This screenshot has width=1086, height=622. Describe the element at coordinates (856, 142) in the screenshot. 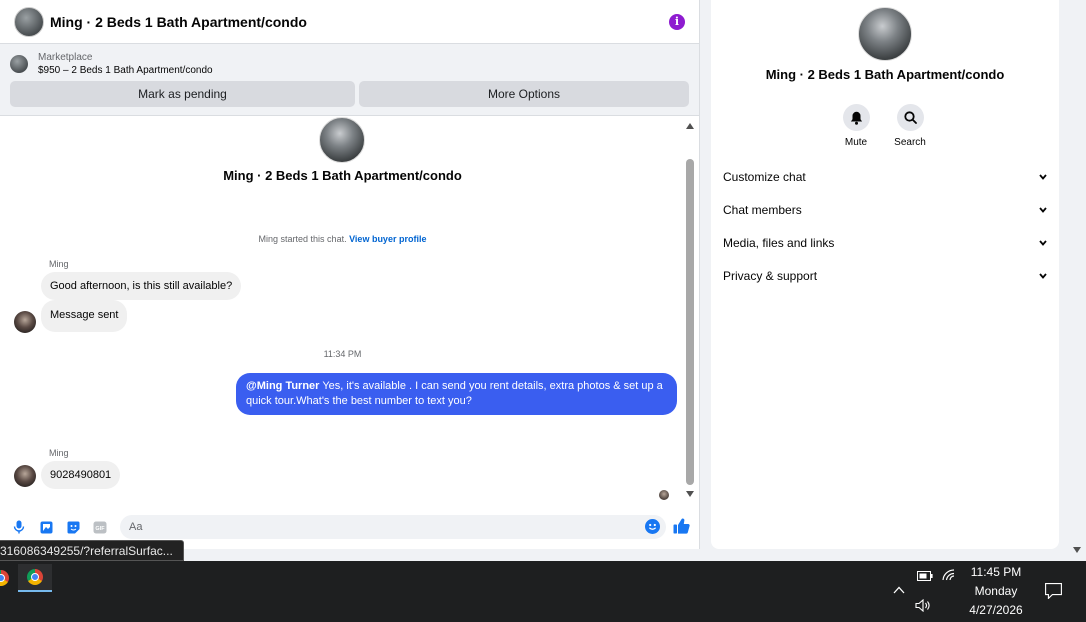

I see `mute-label: Mute` at that location.